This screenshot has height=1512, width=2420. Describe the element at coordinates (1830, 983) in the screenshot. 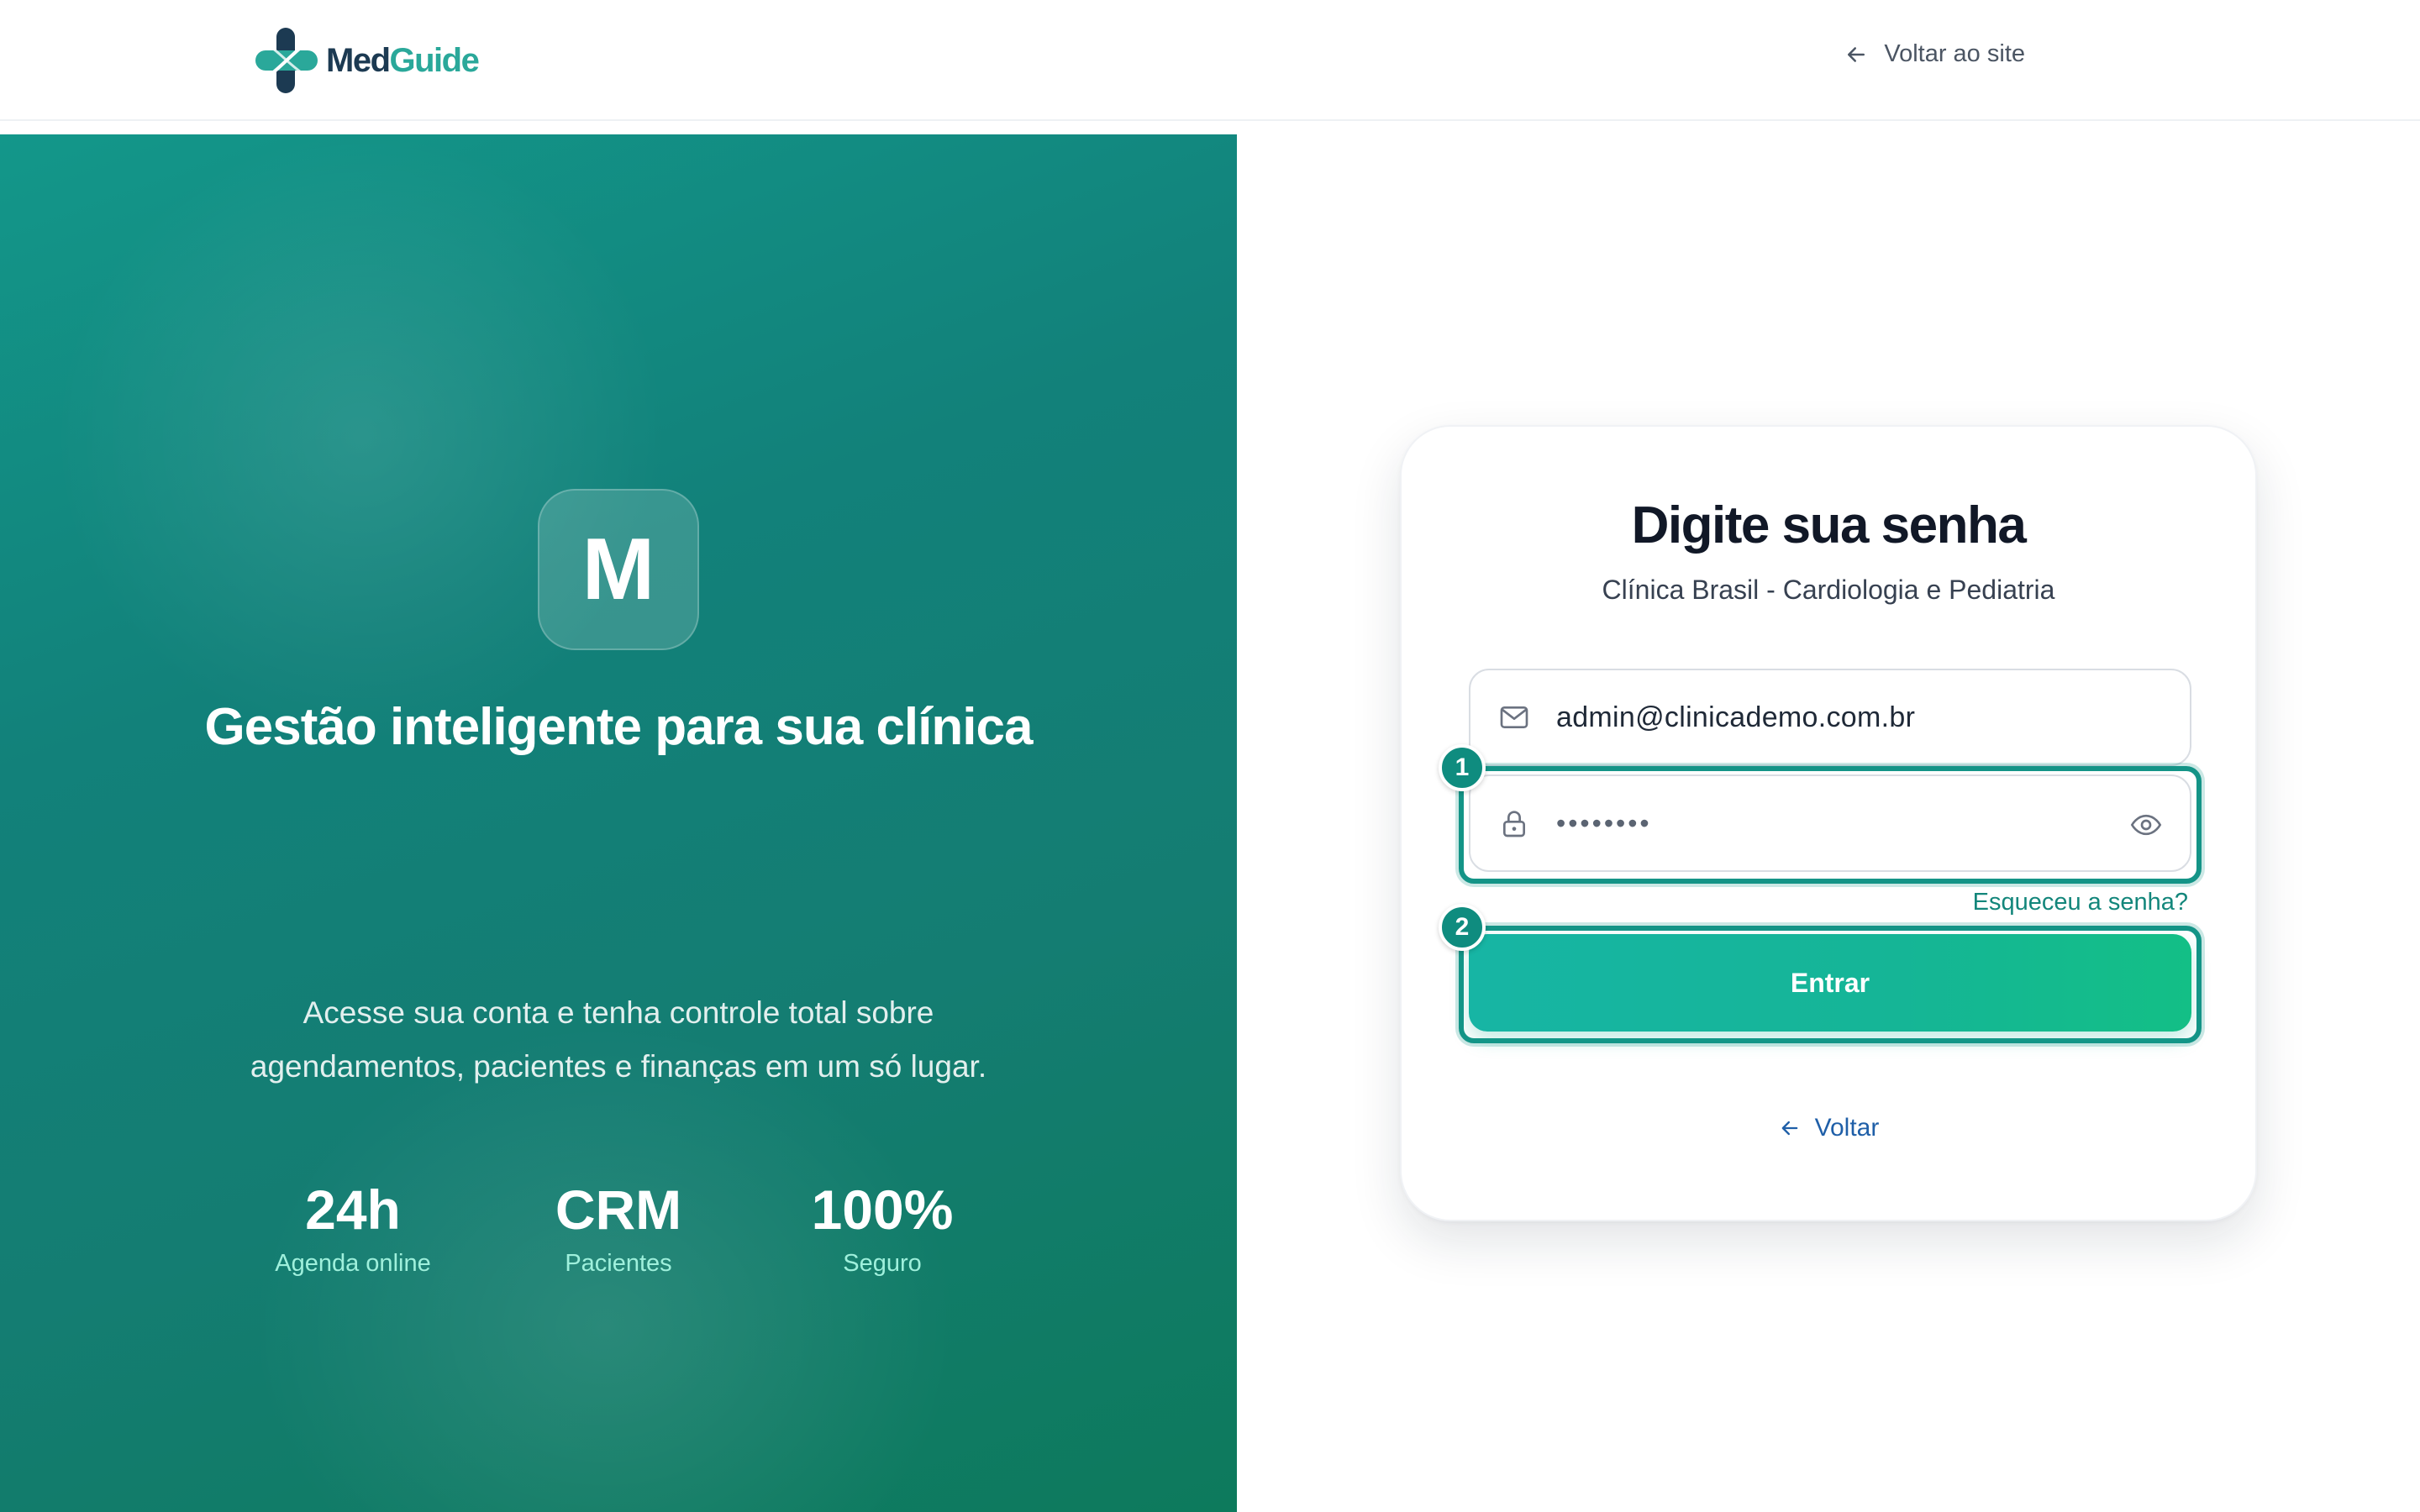

I see `submit-button: Entrar` at that location.